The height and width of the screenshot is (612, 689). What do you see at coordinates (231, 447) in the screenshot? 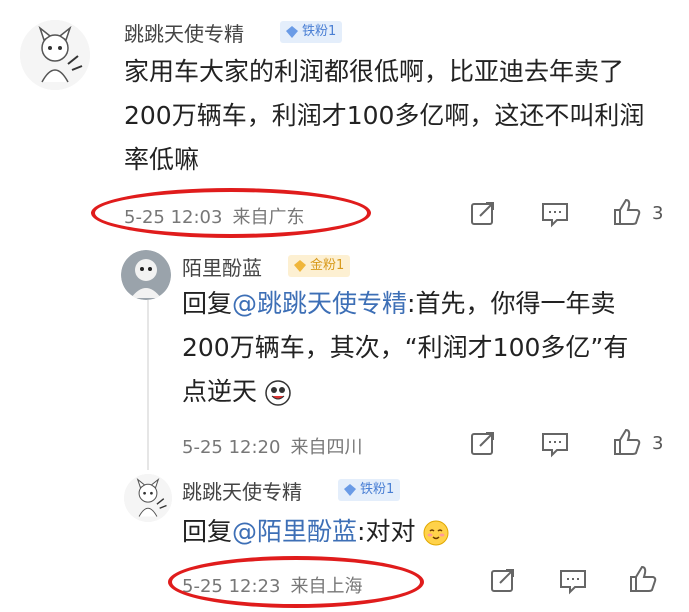
I see `comment-time: 5-25 12:20` at bounding box center [231, 447].